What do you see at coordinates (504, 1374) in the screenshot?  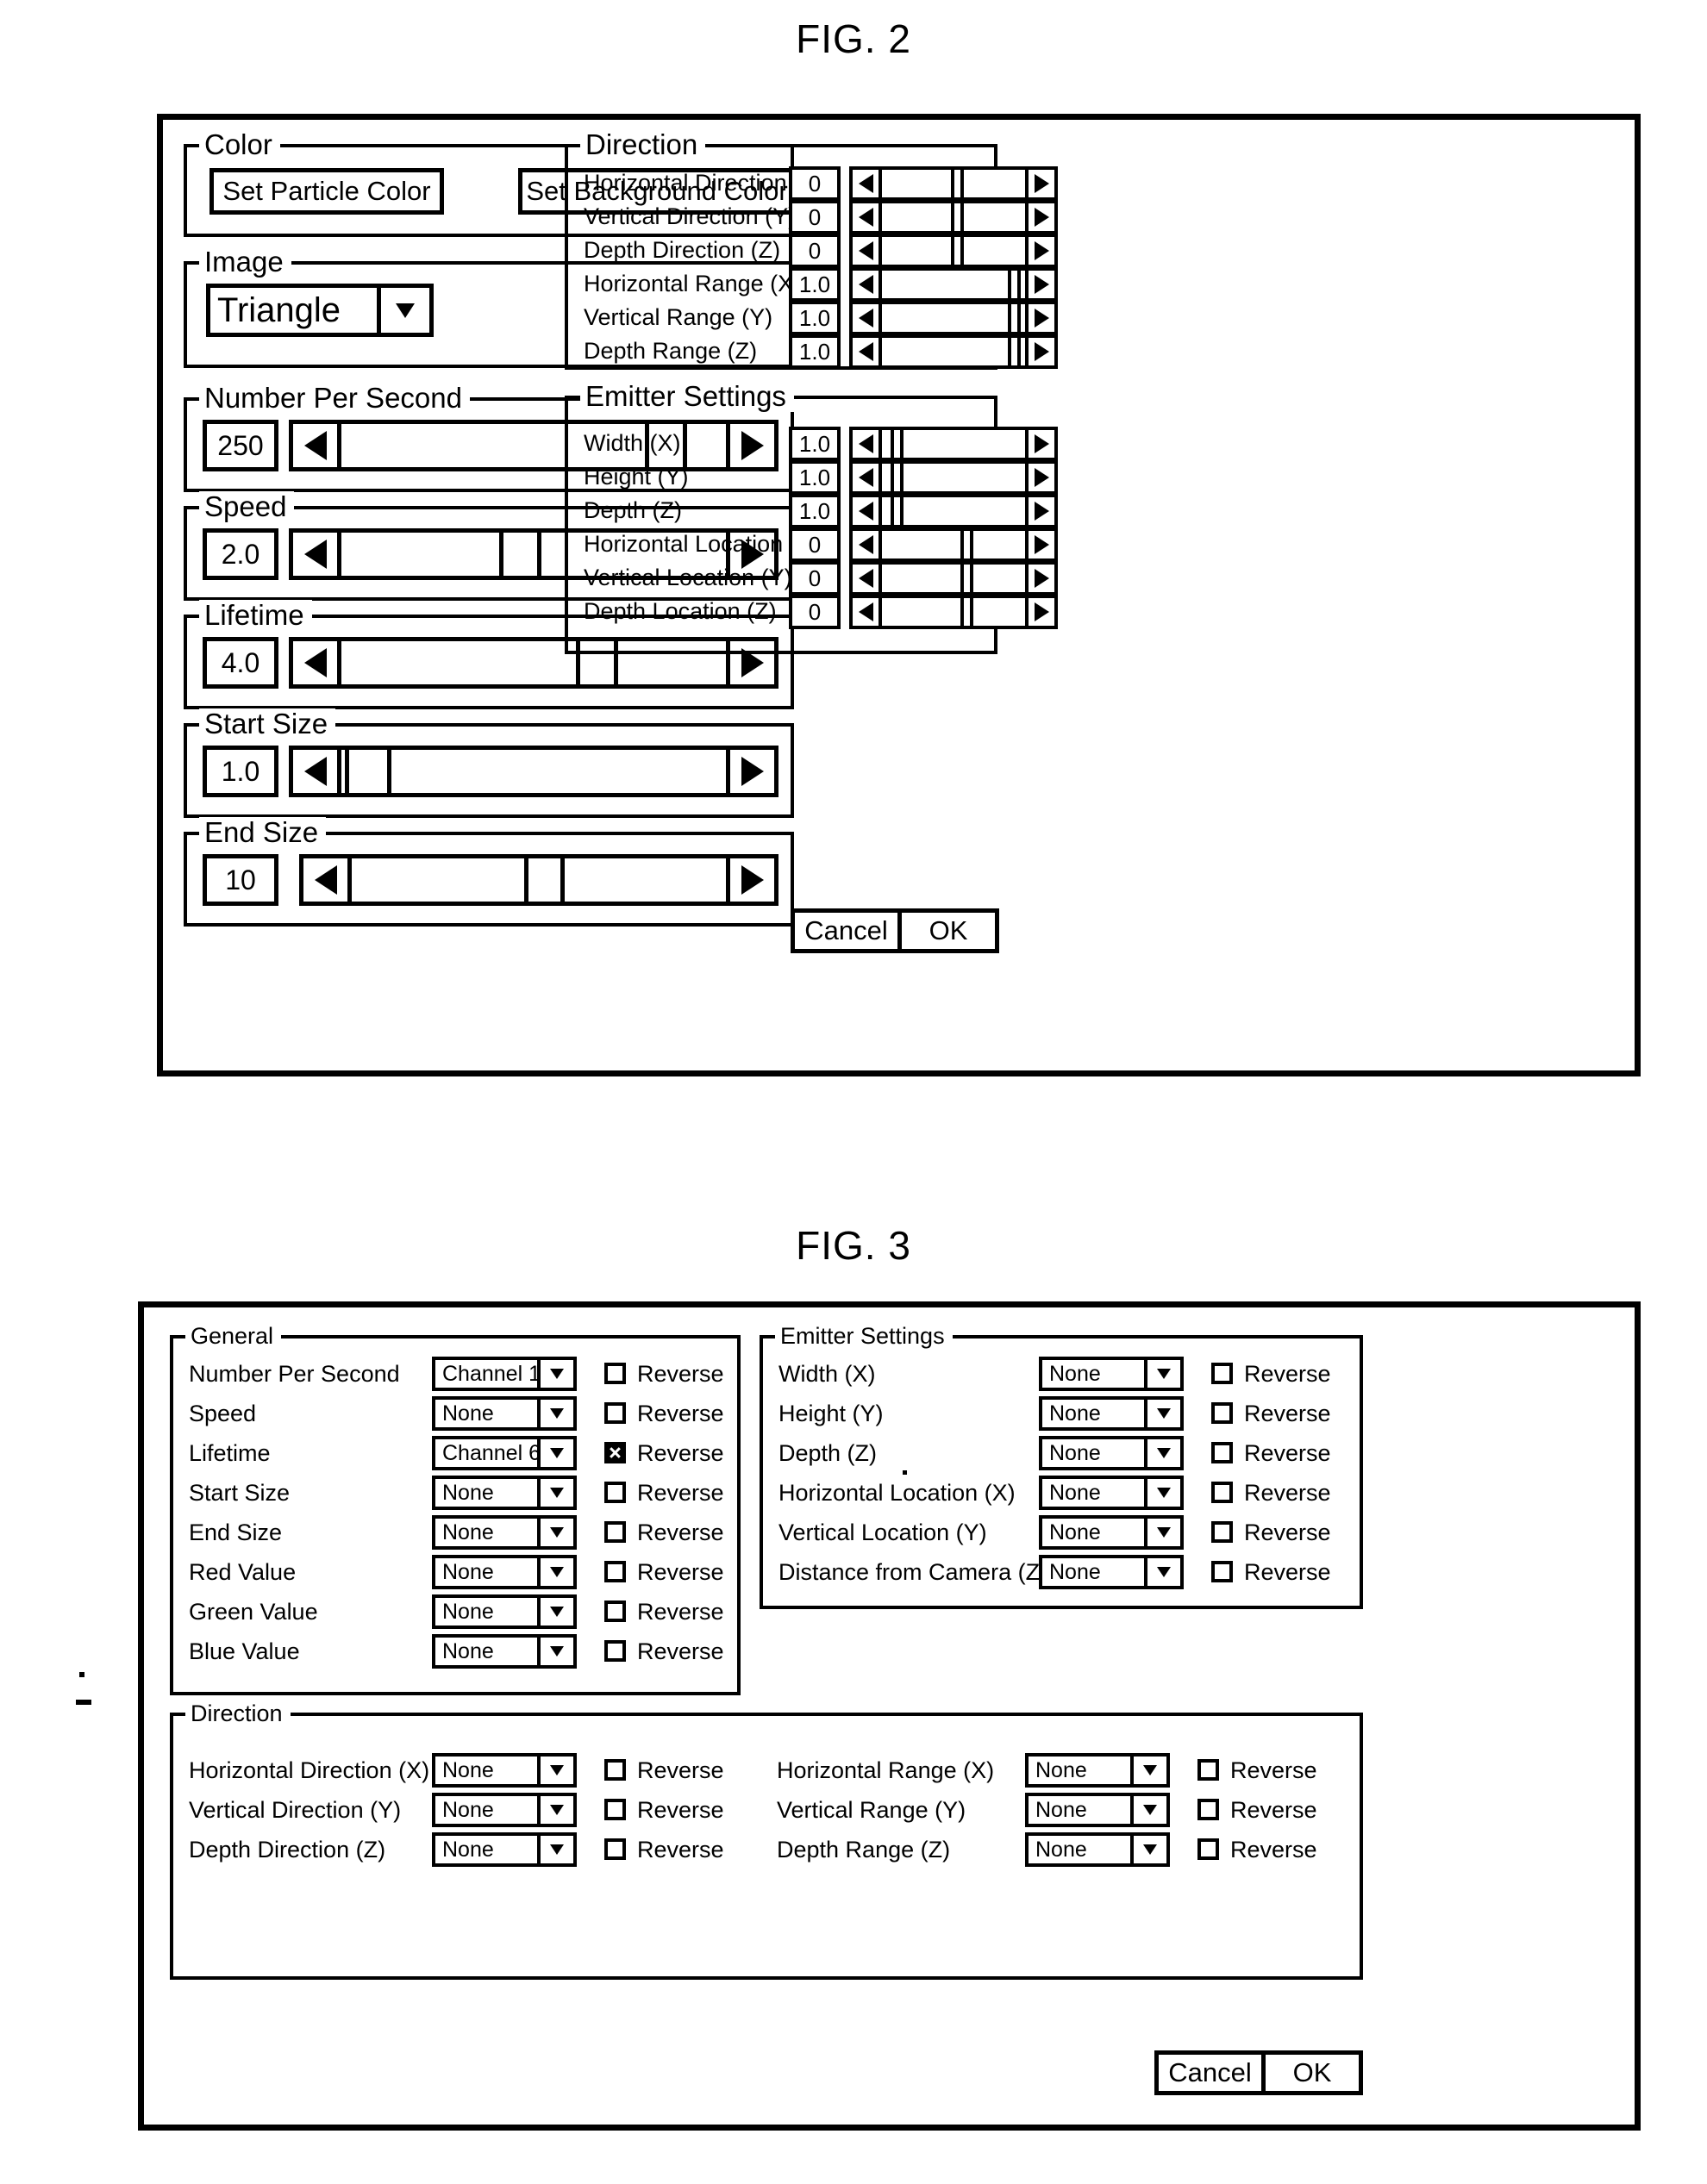 I see `channel-combobox: Channel 1` at bounding box center [504, 1374].